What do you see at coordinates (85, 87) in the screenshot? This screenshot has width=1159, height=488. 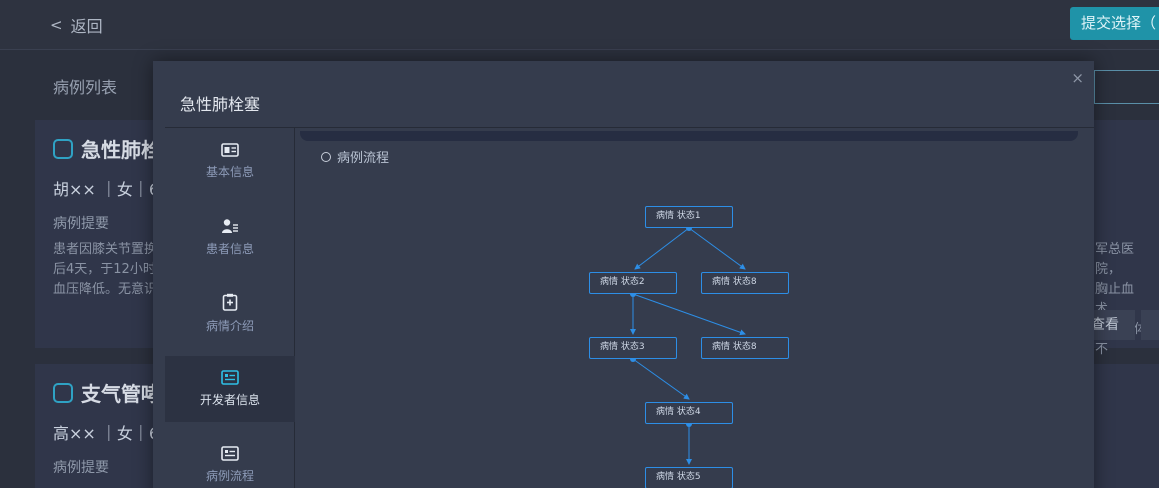 I see `case-list-title: 病例列表` at bounding box center [85, 87].